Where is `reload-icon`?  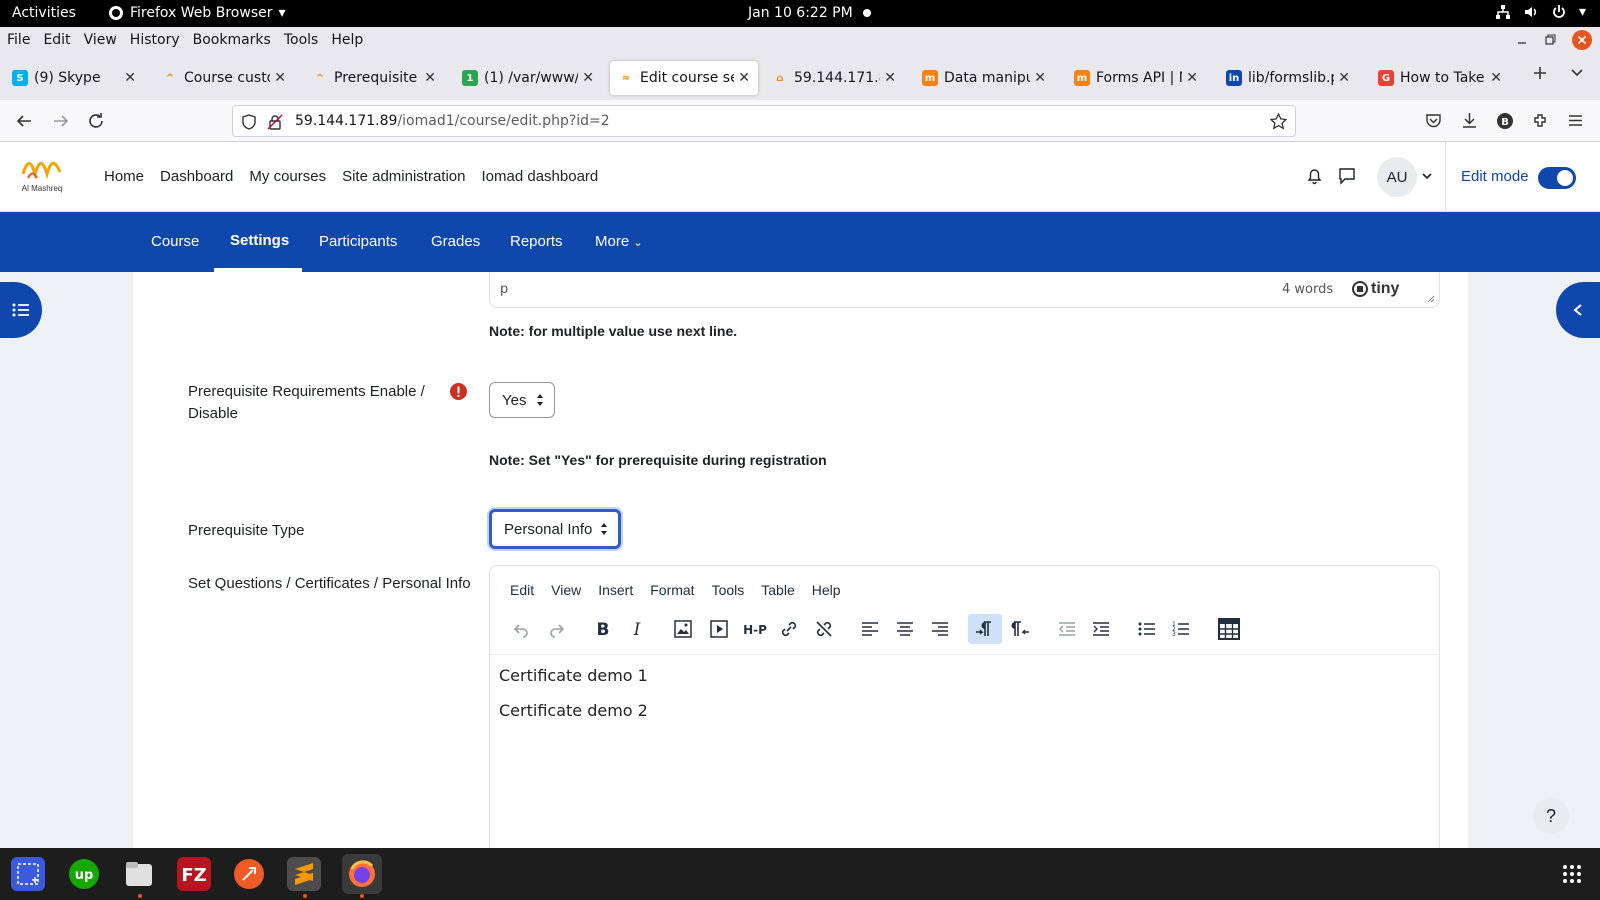 reload-icon is located at coordinates (96, 121).